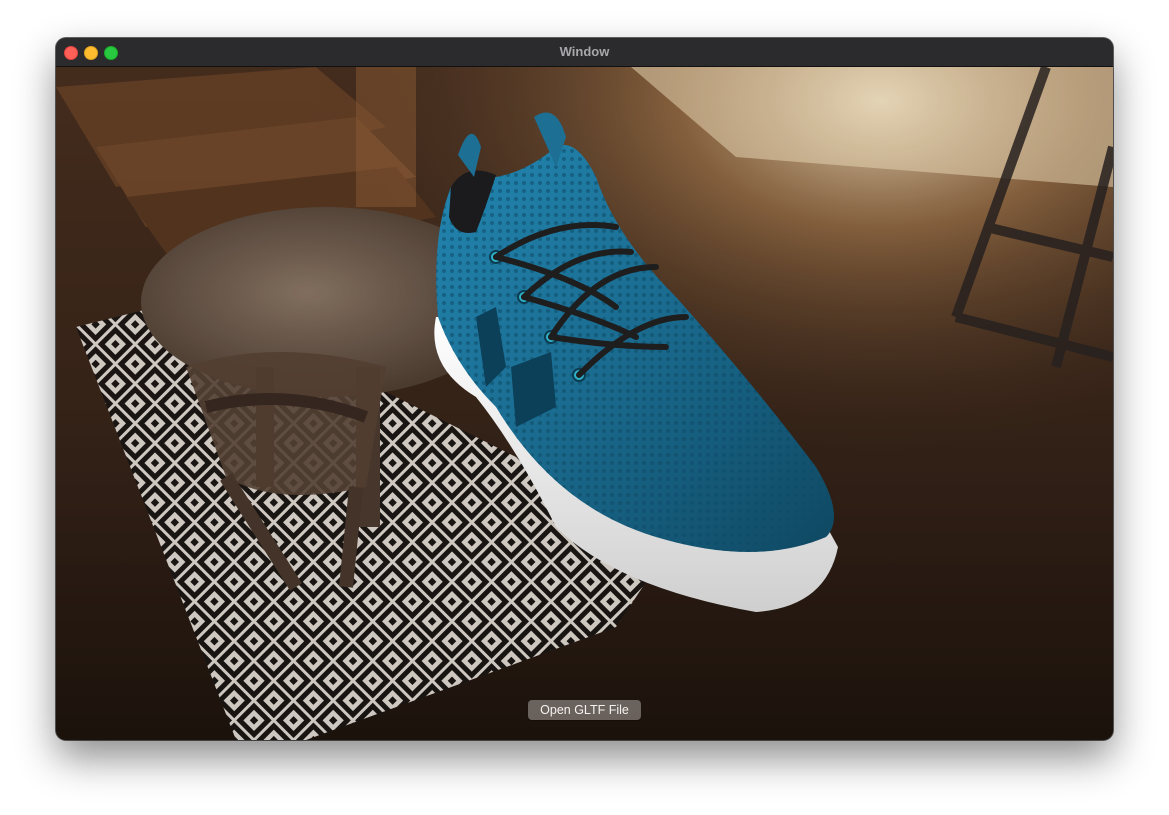  What do you see at coordinates (584, 710) in the screenshot?
I see `open-gltf-file-button: Open GLTF File` at bounding box center [584, 710].